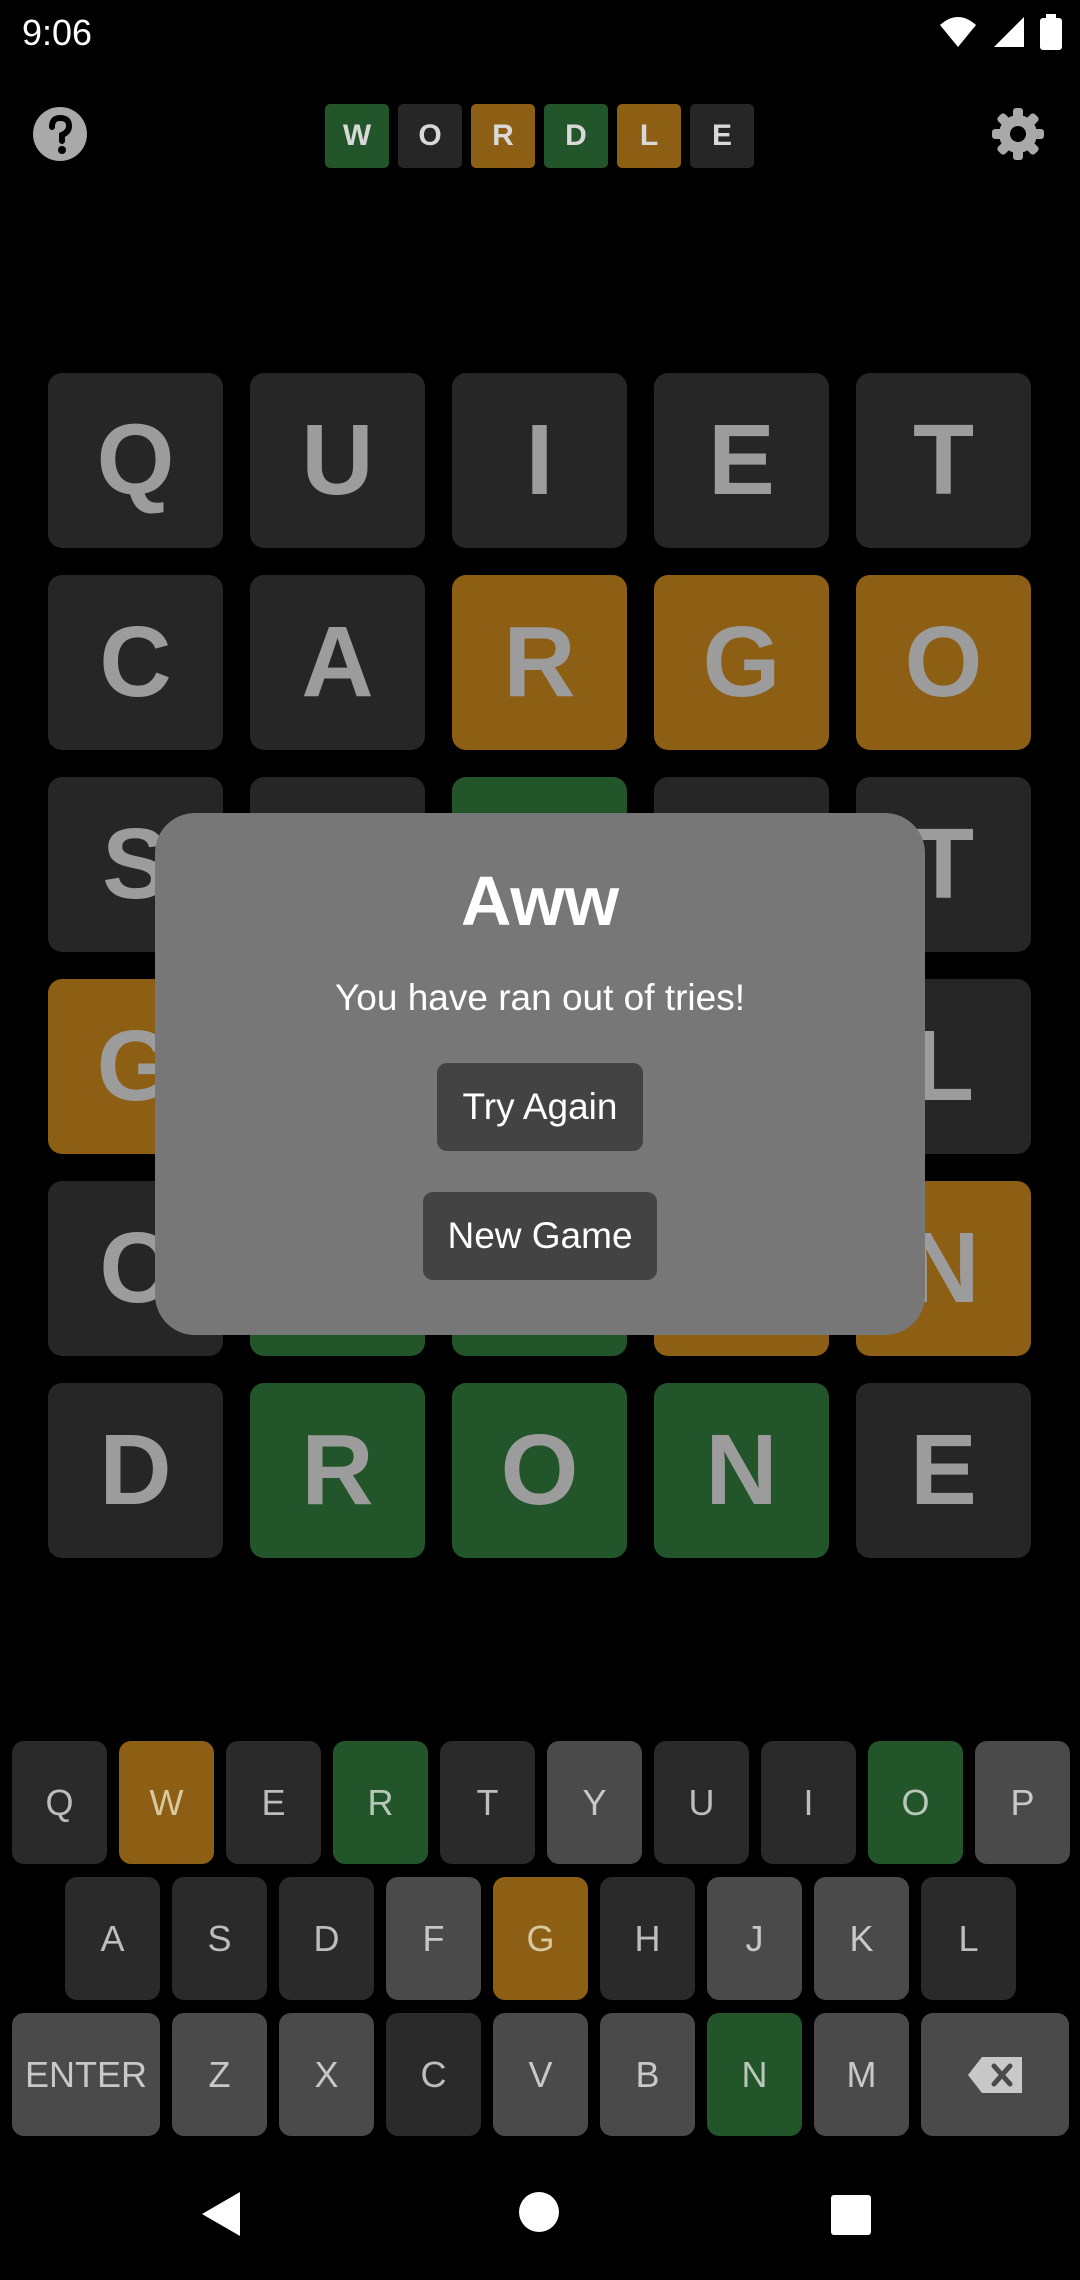  Describe the element at coordinates (166, 1802) in the screenshot. I see `key-w: W` at that location.